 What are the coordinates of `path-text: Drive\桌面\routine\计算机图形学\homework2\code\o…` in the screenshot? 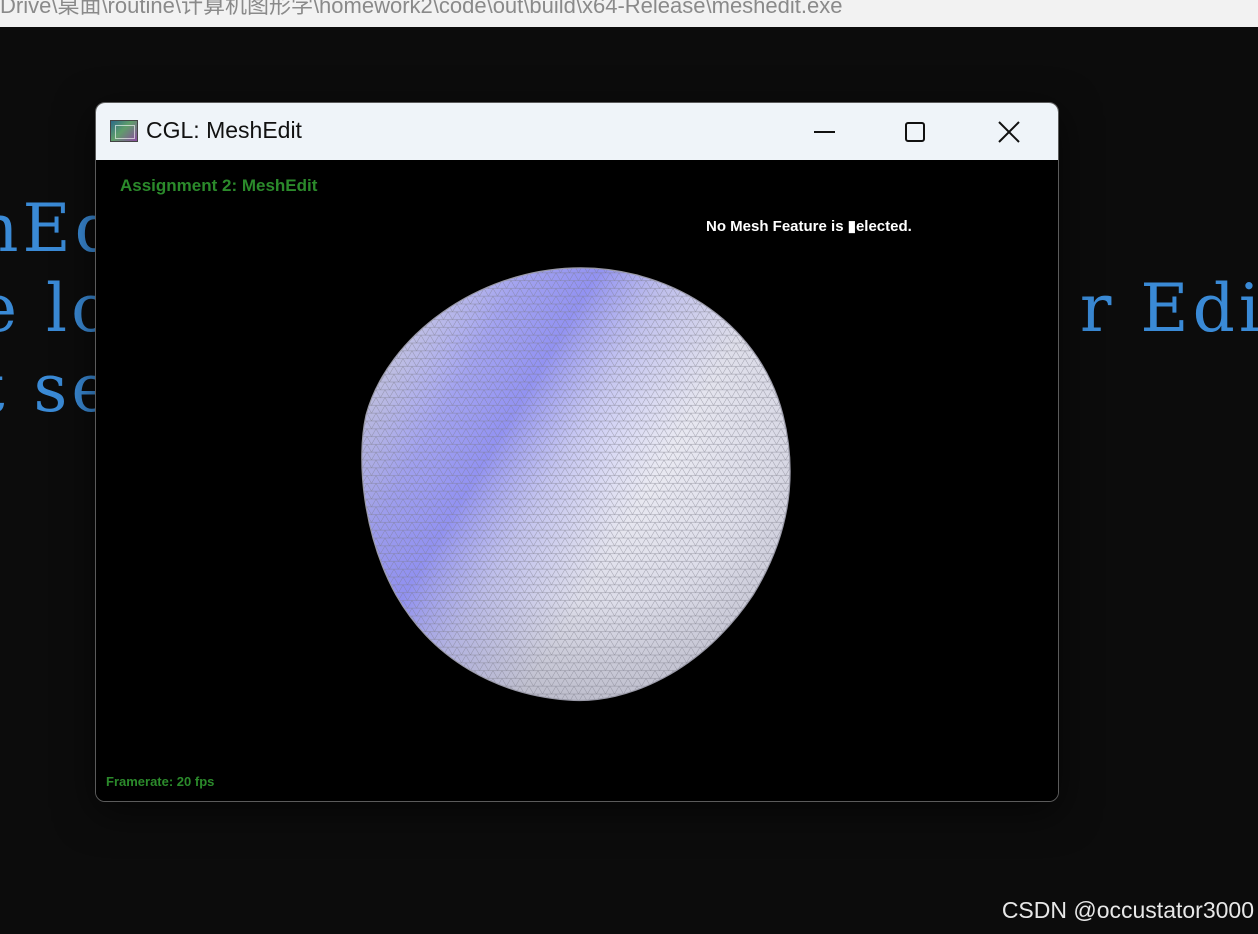 It's located at (421, 9).